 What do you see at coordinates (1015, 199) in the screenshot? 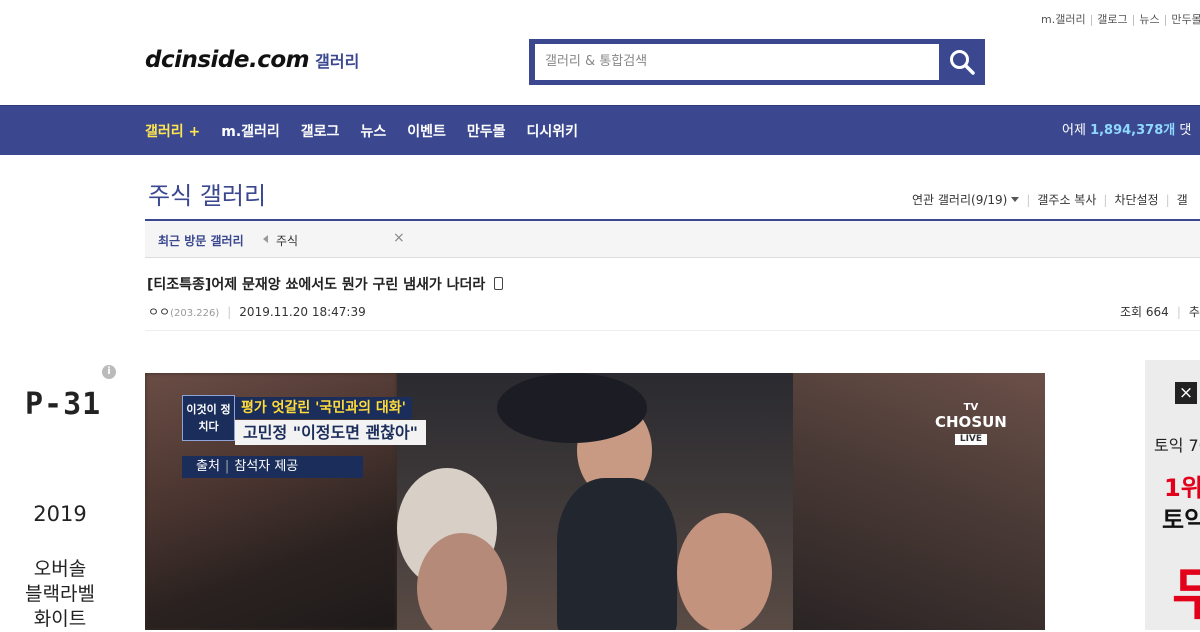
I see `caret-down-icon` at bounding box center [1015, 199].